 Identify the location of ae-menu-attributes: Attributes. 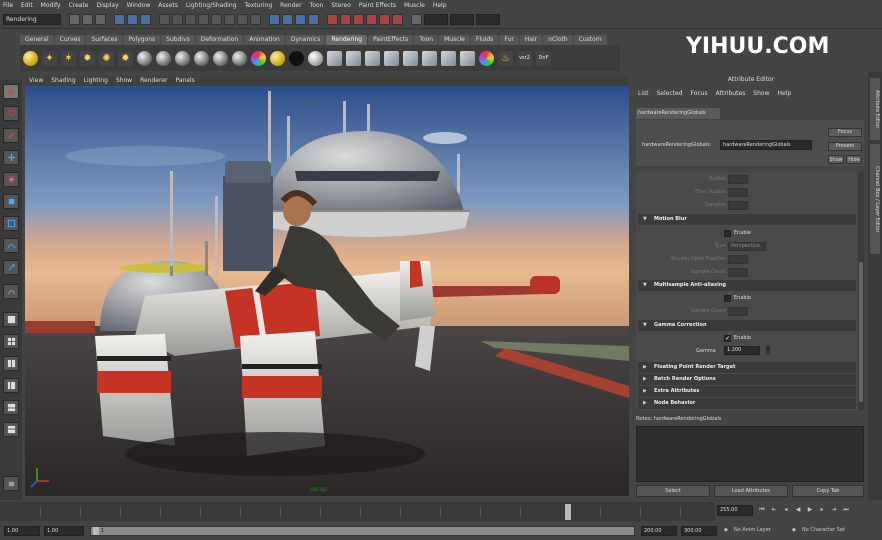
(731, 93).